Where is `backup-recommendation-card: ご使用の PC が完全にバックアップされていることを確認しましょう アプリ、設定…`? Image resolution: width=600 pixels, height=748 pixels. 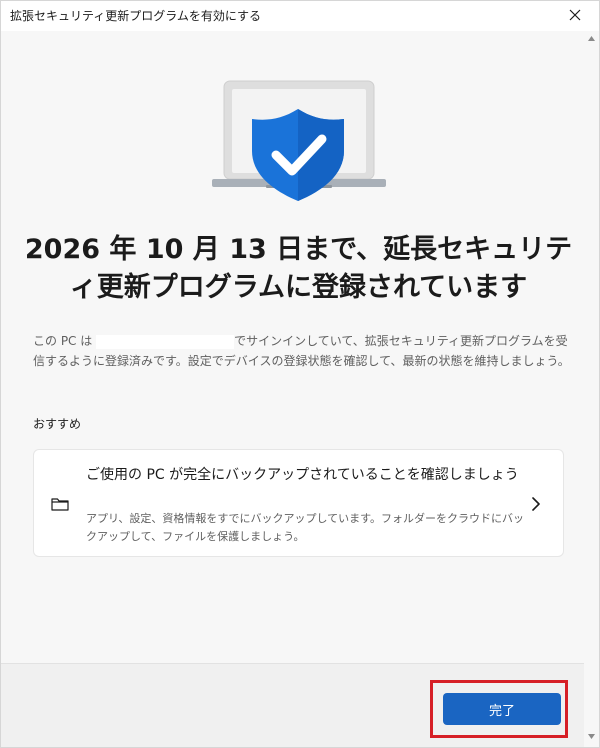 backup-recommendation-card: ご使用の PC が完全にバックアップされていることを確認しましょう アプリ、設定… is located at coordinates (298, 503).